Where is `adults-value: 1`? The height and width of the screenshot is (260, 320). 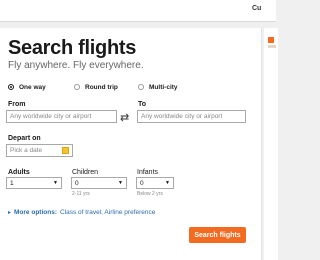
adults-value: 1 is located at coordinates (12, 183).